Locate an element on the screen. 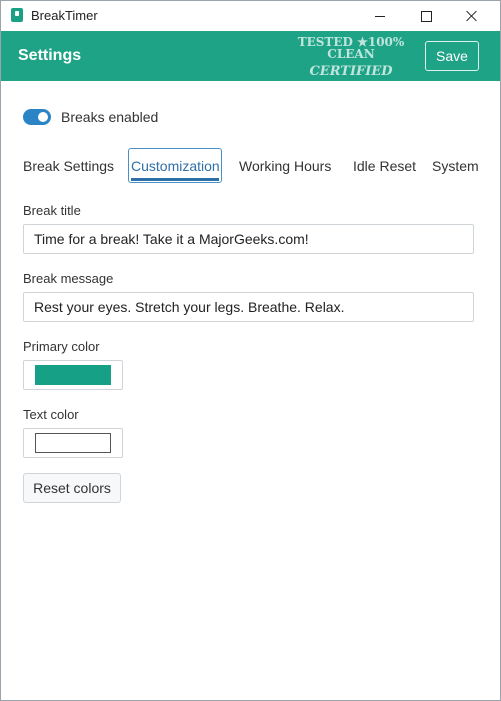 The image size is (501, 701). tab-break-settings: Break Settings is located at coordinates (68, 166).